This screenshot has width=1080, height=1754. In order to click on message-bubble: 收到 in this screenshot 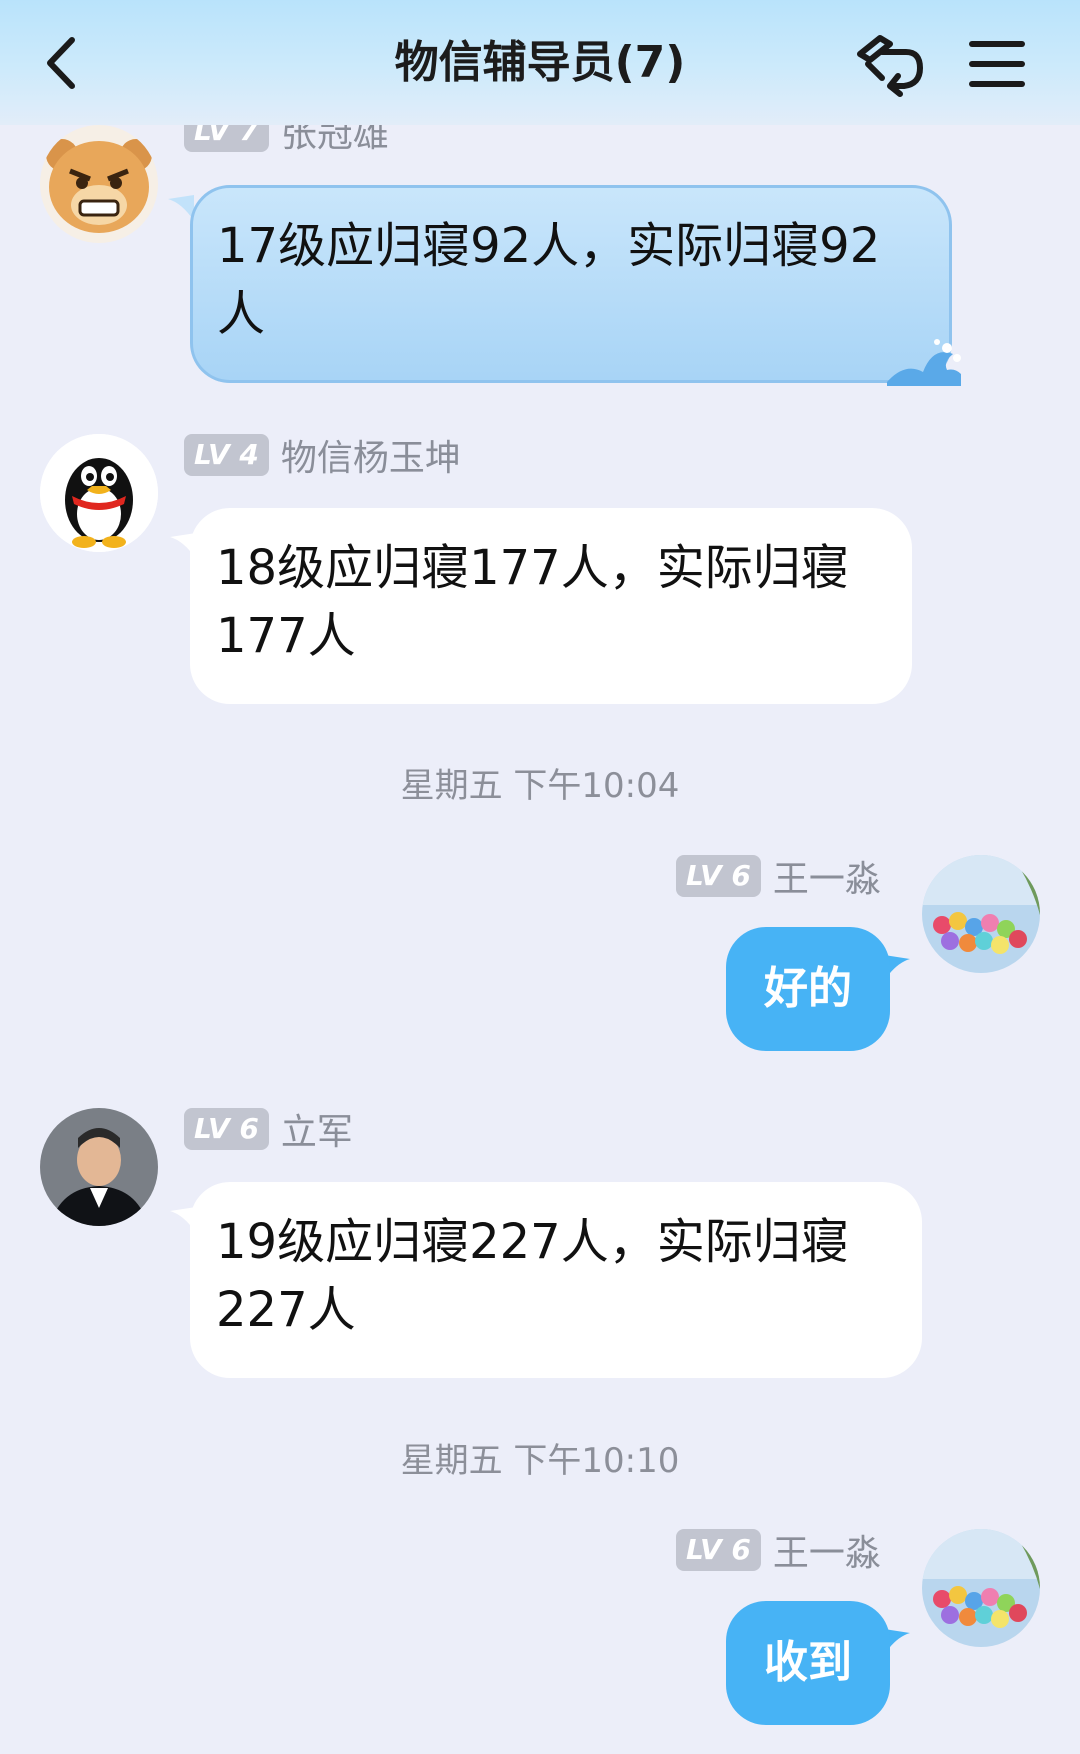, I will do `click(808, 1663)`.